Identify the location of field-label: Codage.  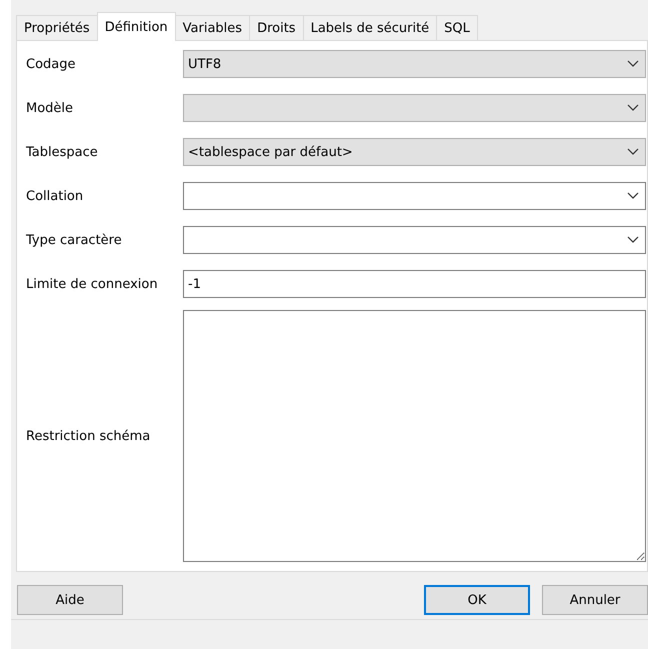
(50, 64).